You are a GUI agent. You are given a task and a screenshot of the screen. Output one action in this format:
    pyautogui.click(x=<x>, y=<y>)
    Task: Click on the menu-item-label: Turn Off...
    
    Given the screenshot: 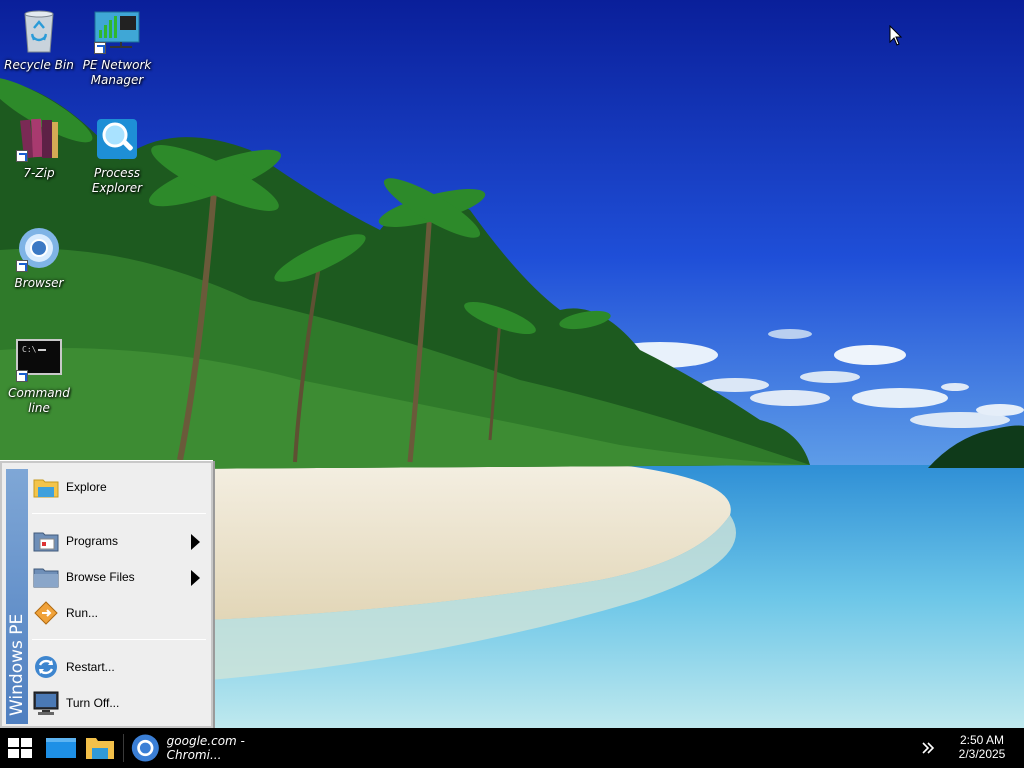 What is the action you would take?
    pyautogui.click(x=93, y=703)
    